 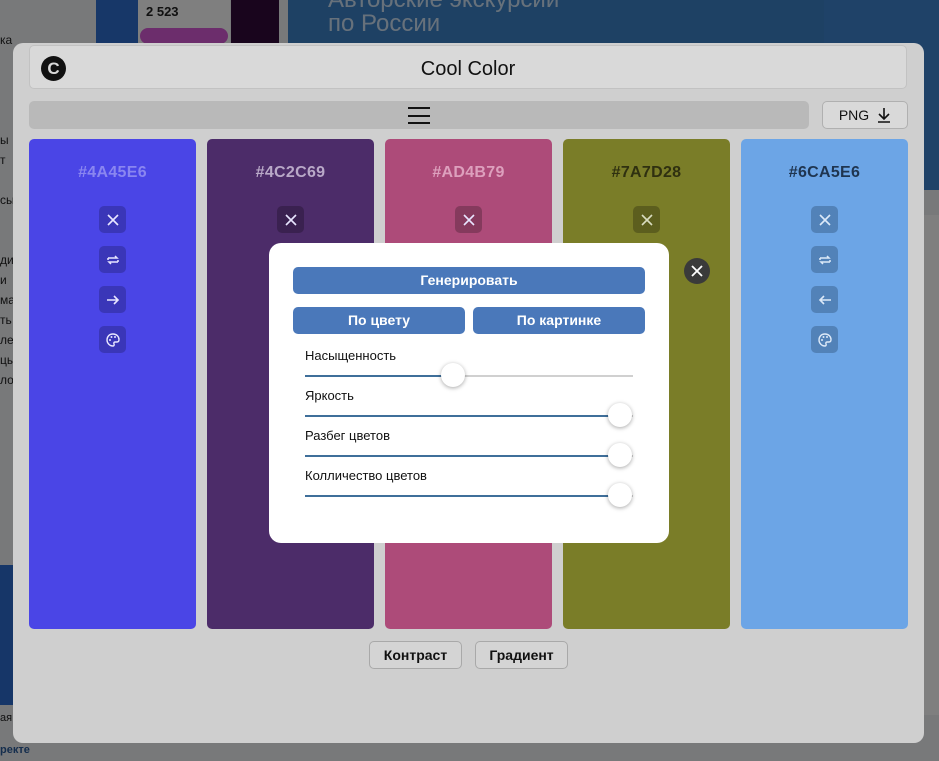 I want to click on slider-label: Разбег цветов, so click(x=347, y=435).